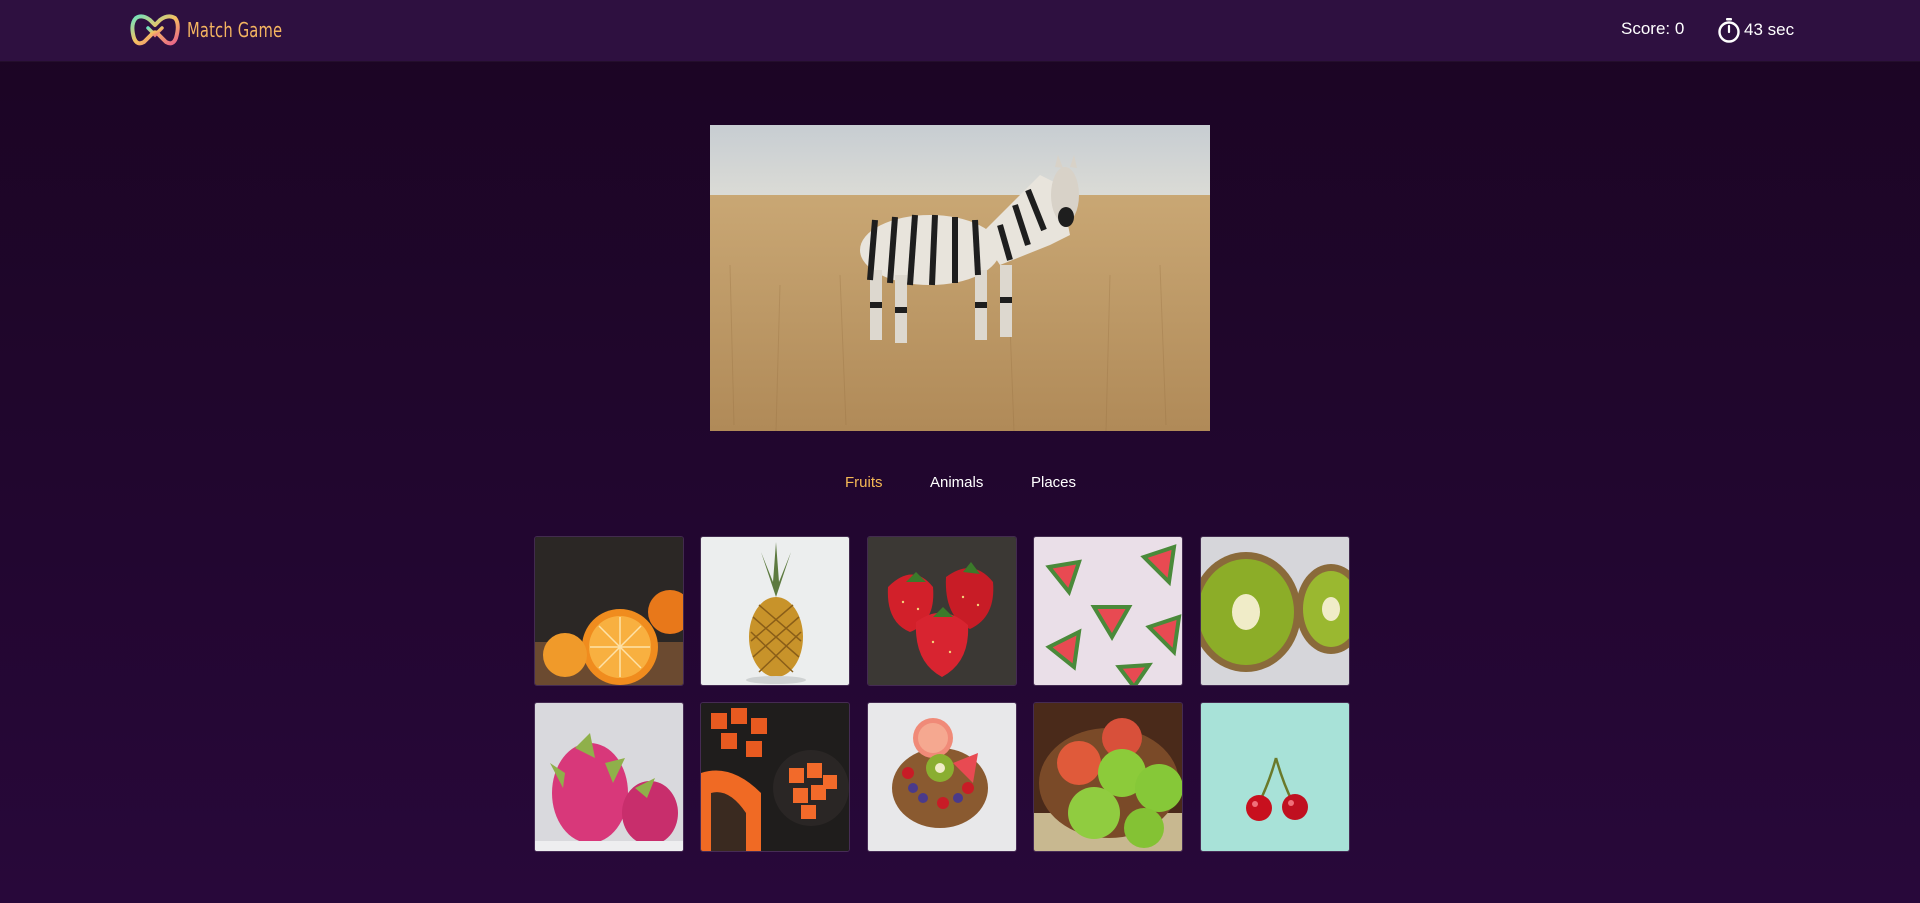  What do you see at coordinates (864, 482) in the screenshot?
I see `tab-fruits: Fruits` at bounding box center [864, 482].